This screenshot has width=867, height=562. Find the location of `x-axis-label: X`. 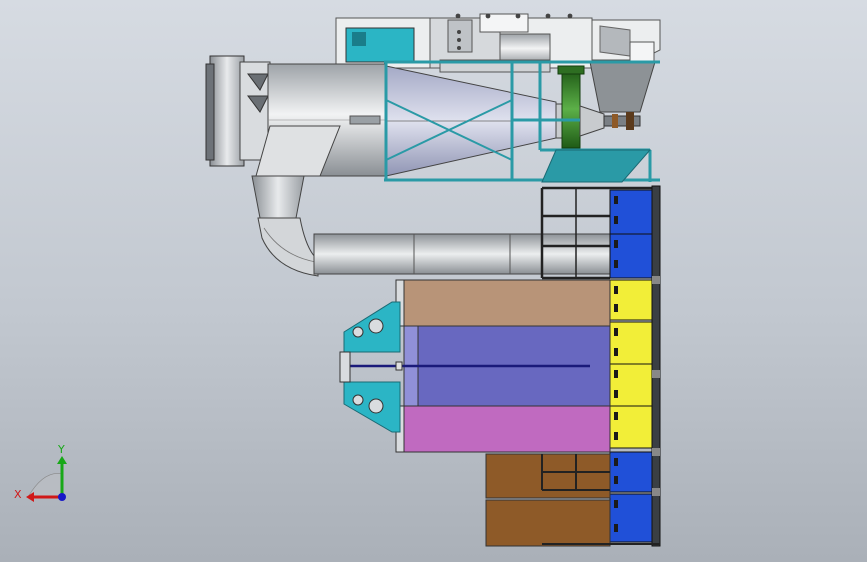

x-axis-label: X is located at coordinates (18, 494).